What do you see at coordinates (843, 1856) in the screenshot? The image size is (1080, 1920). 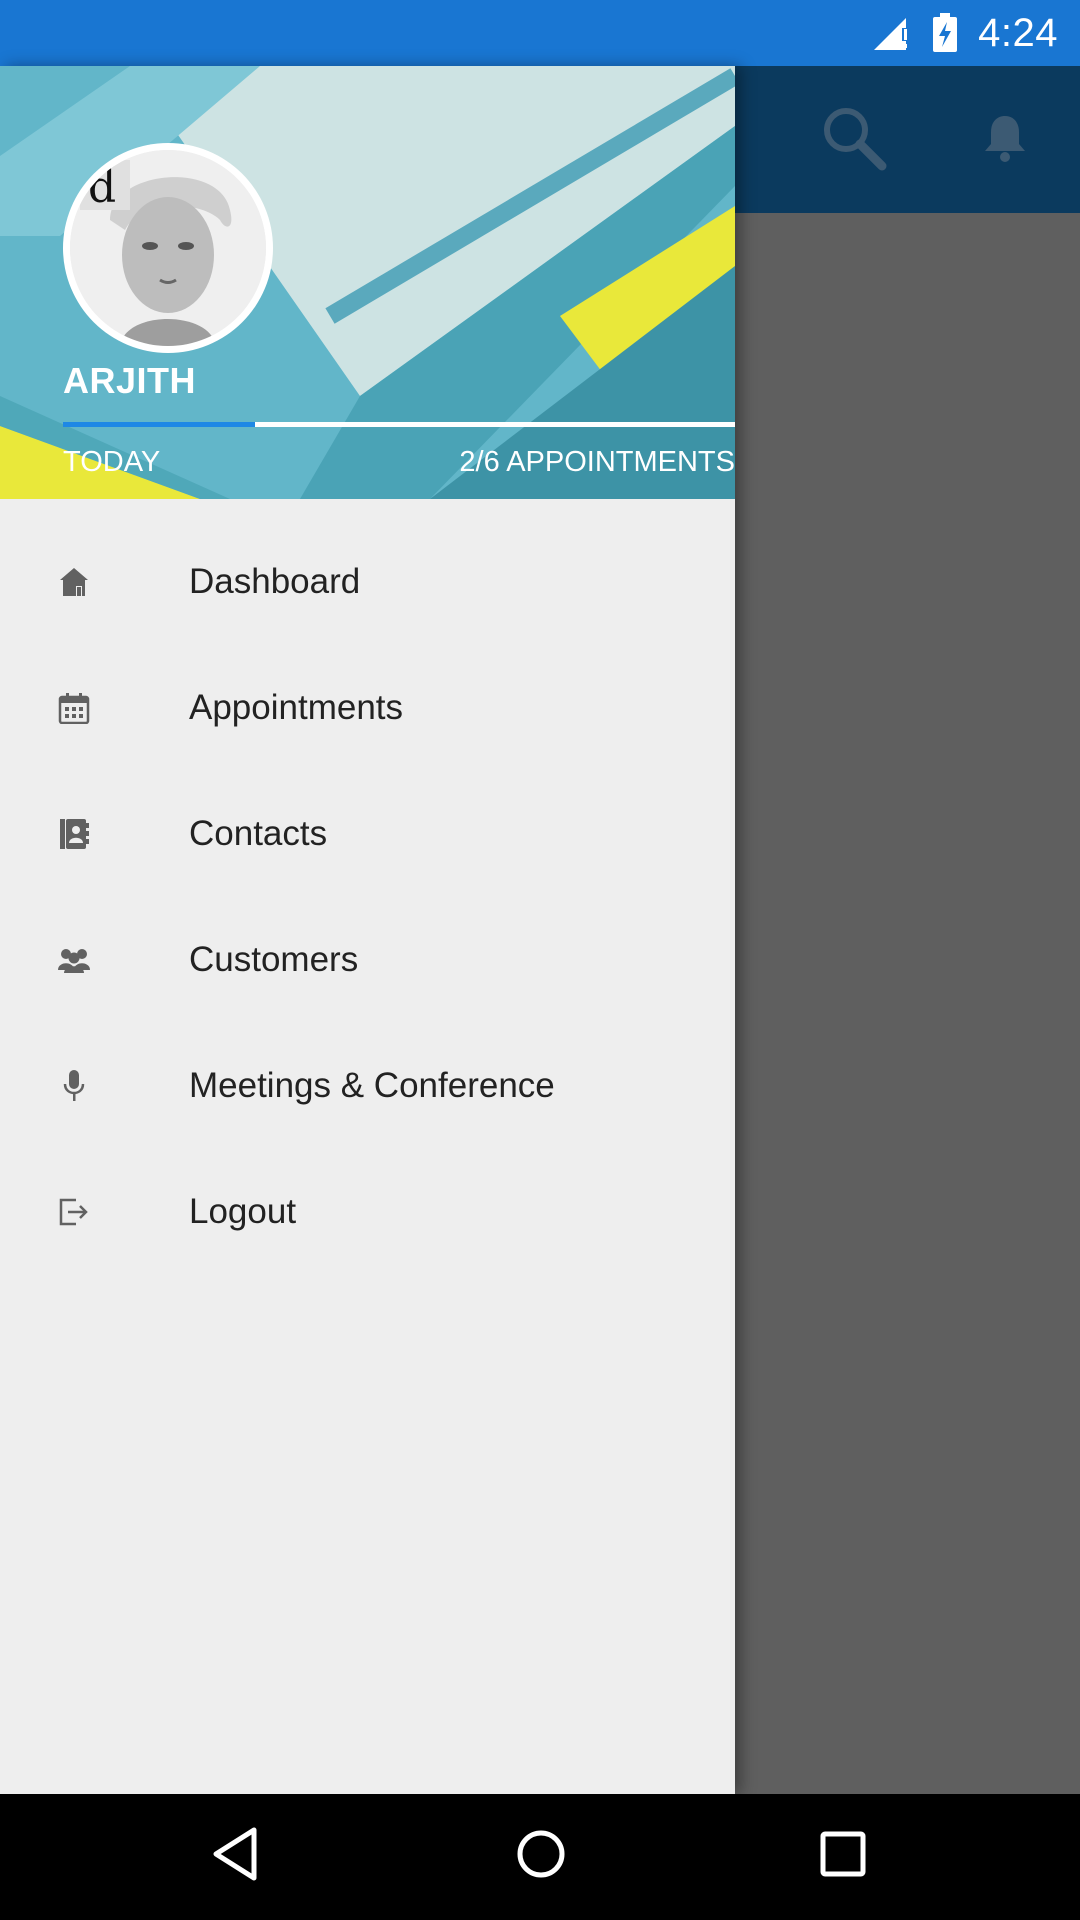 I see `recents-square-icon` at bounding box center [843, 1856].